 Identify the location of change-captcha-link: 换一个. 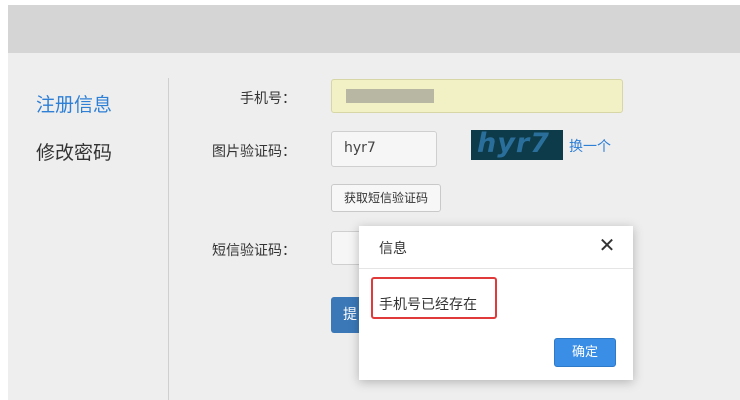
(590, 146).